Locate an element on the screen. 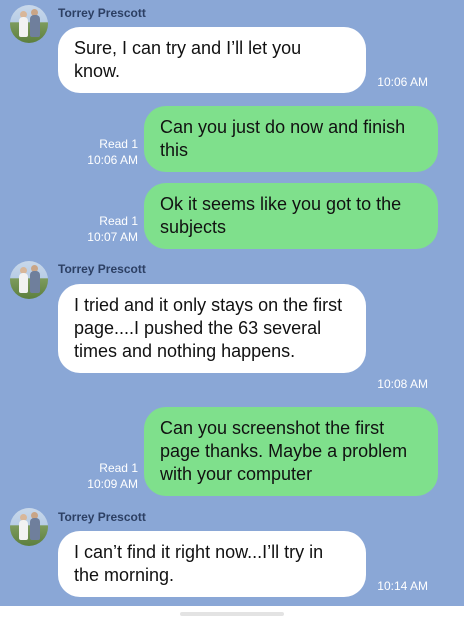  message-time: 10:07 AM is located at coordinates (112, 237).